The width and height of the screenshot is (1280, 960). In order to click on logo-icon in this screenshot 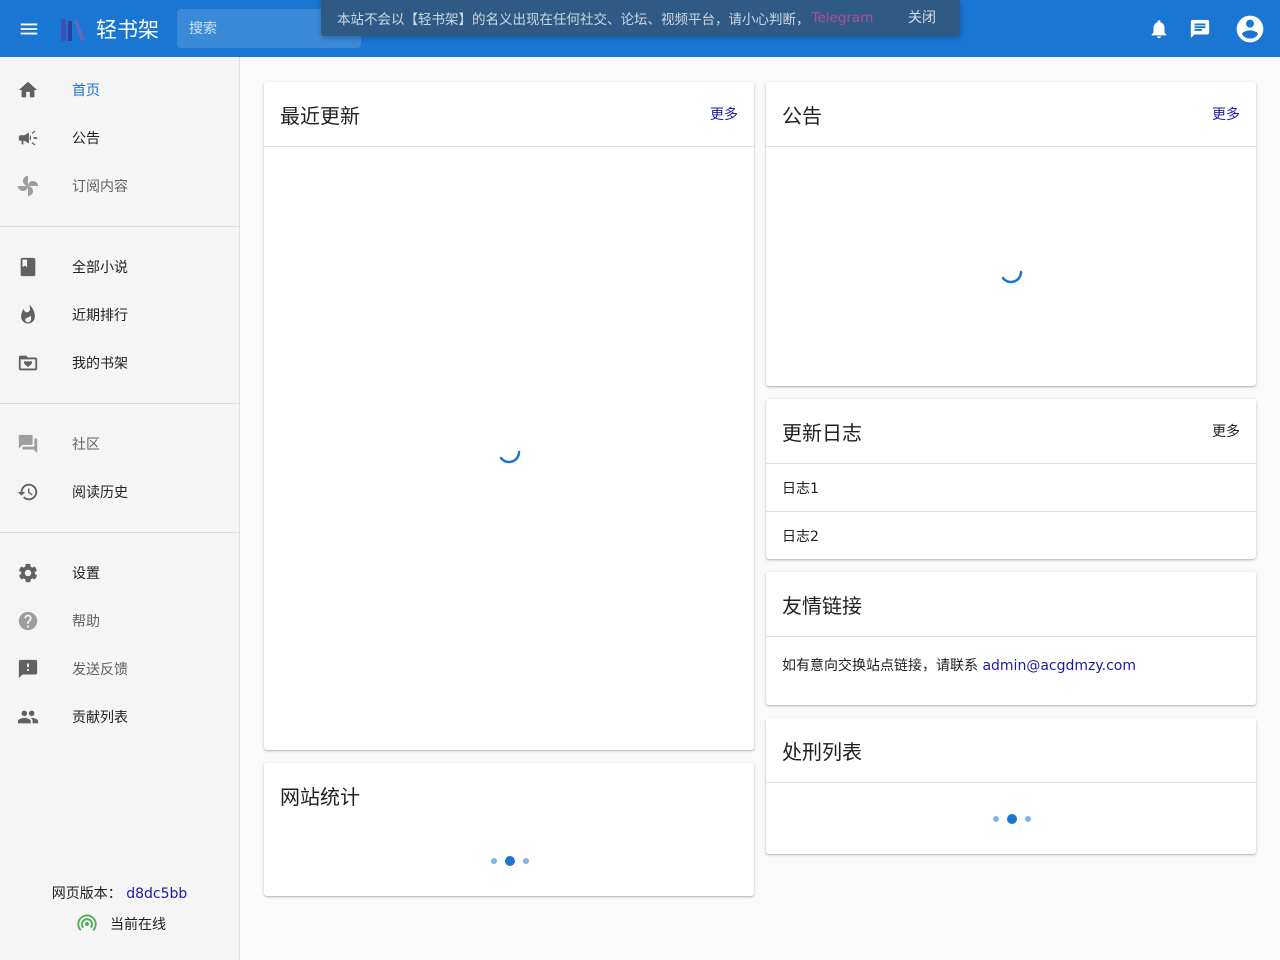, I will do `click(73, 29)`.